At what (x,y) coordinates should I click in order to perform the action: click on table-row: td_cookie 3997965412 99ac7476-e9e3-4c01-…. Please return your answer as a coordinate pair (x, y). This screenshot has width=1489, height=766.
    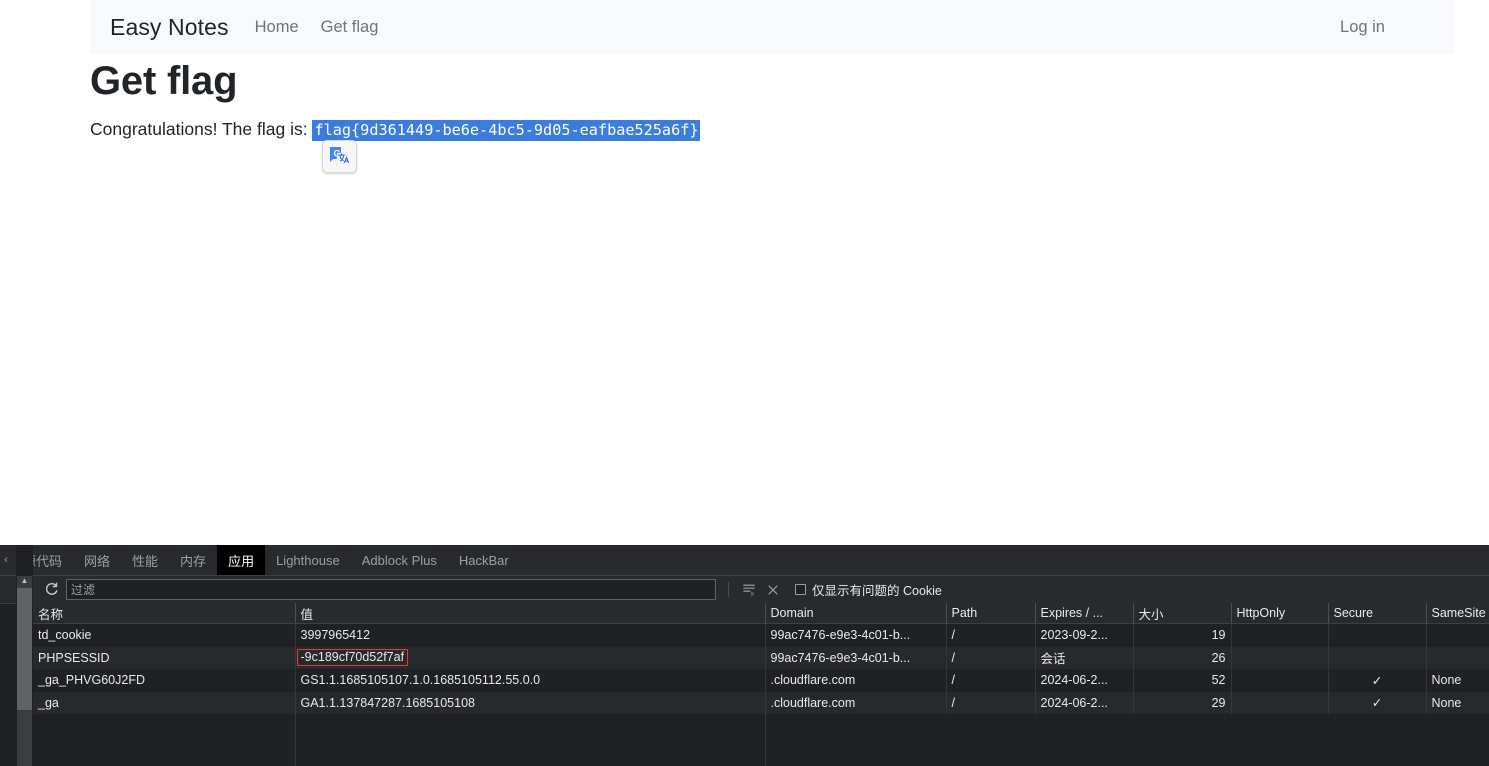
    Looking at the image, I should click on (761, 635).